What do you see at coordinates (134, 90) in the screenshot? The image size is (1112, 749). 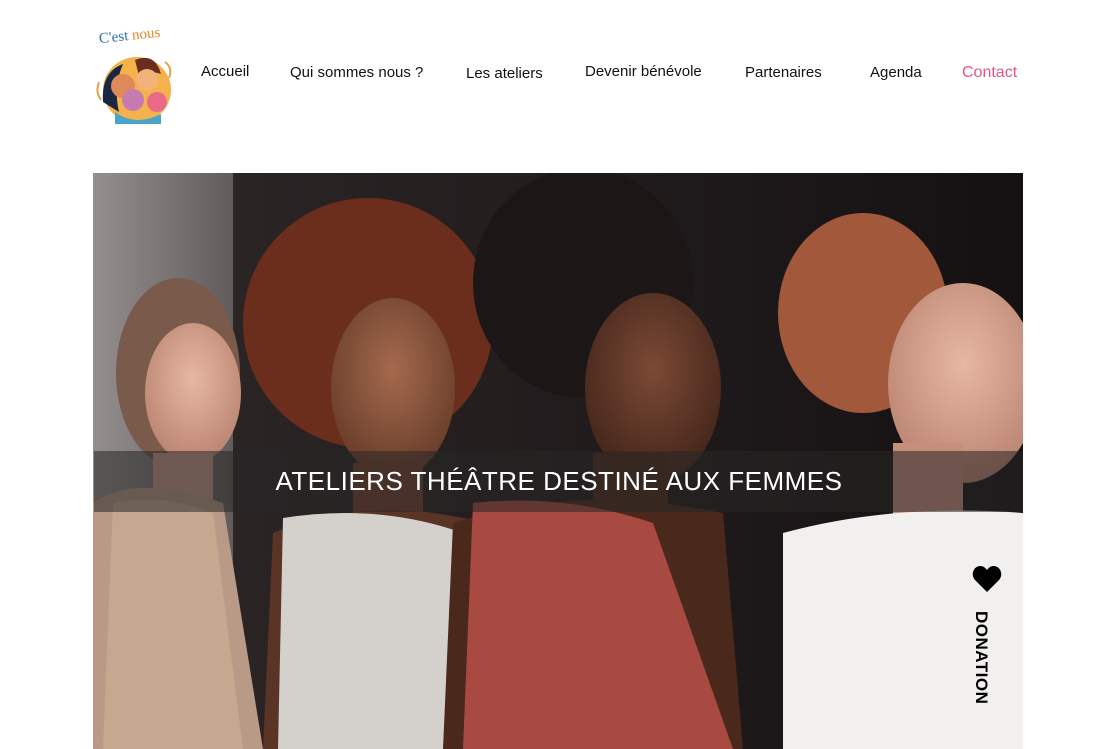 I see `logo-faces-icon` at bounding box center [134, 90].